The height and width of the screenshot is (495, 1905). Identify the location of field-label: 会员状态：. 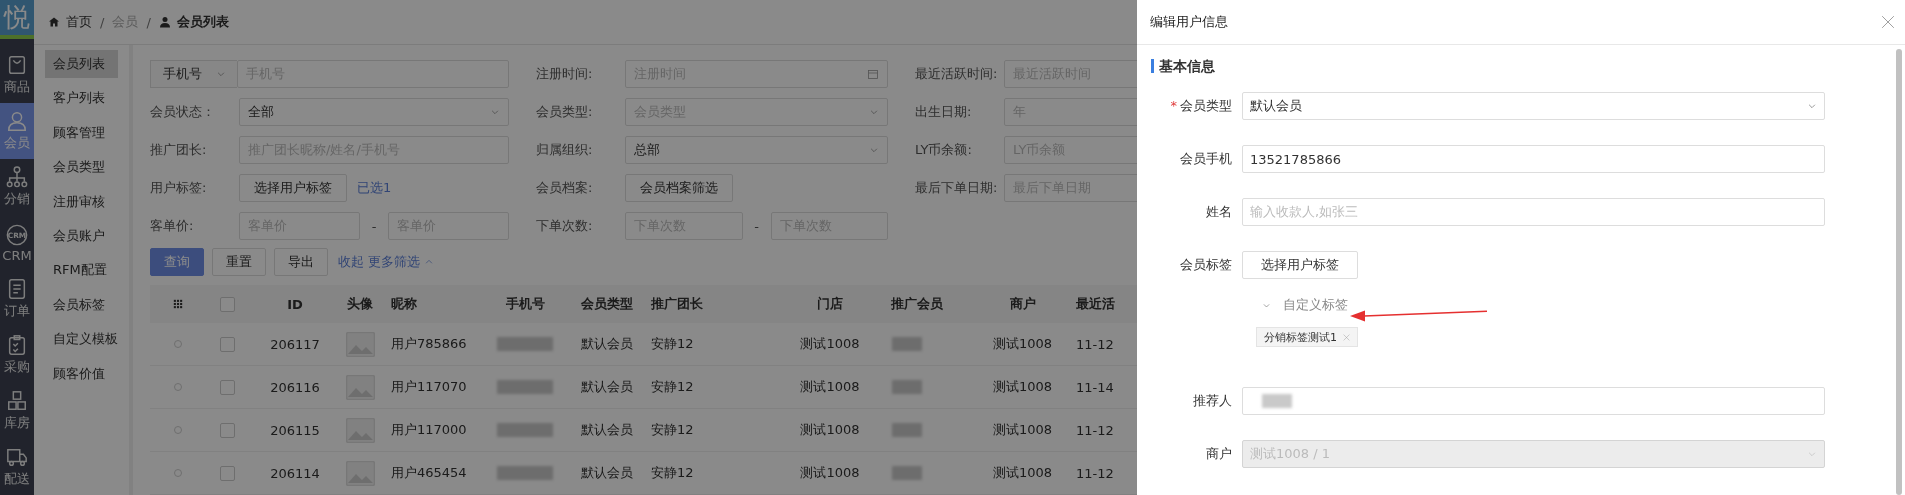
(183, 112).